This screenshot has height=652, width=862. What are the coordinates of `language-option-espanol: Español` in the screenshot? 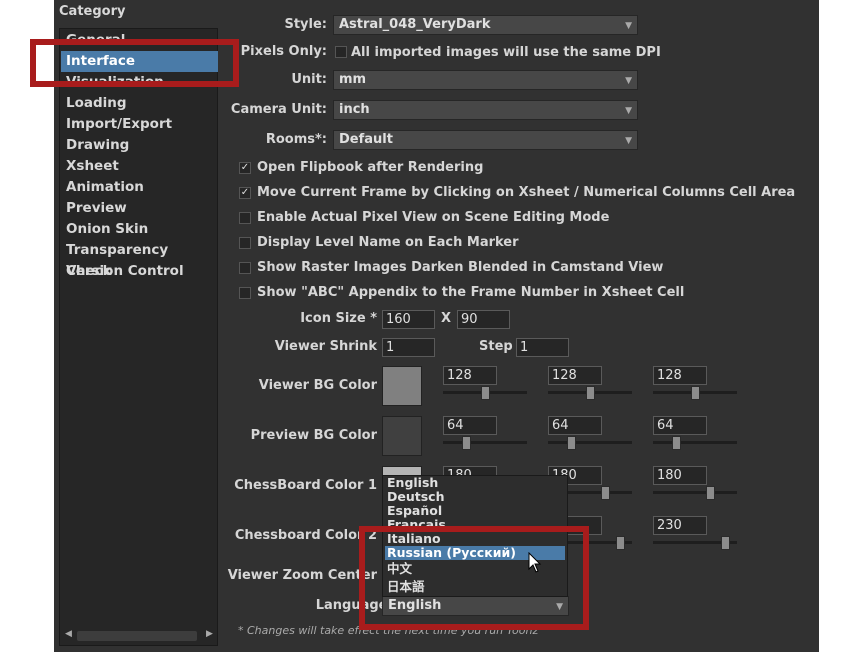 It's located at (475, 511).